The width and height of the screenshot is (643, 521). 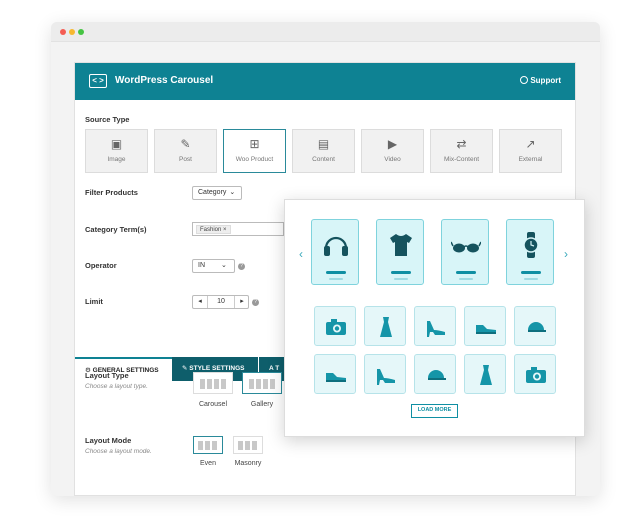 What do you see at coordinates (401, 245) in the screenshot?
I see `tshirt-icon` at bounding box center [401, 245].